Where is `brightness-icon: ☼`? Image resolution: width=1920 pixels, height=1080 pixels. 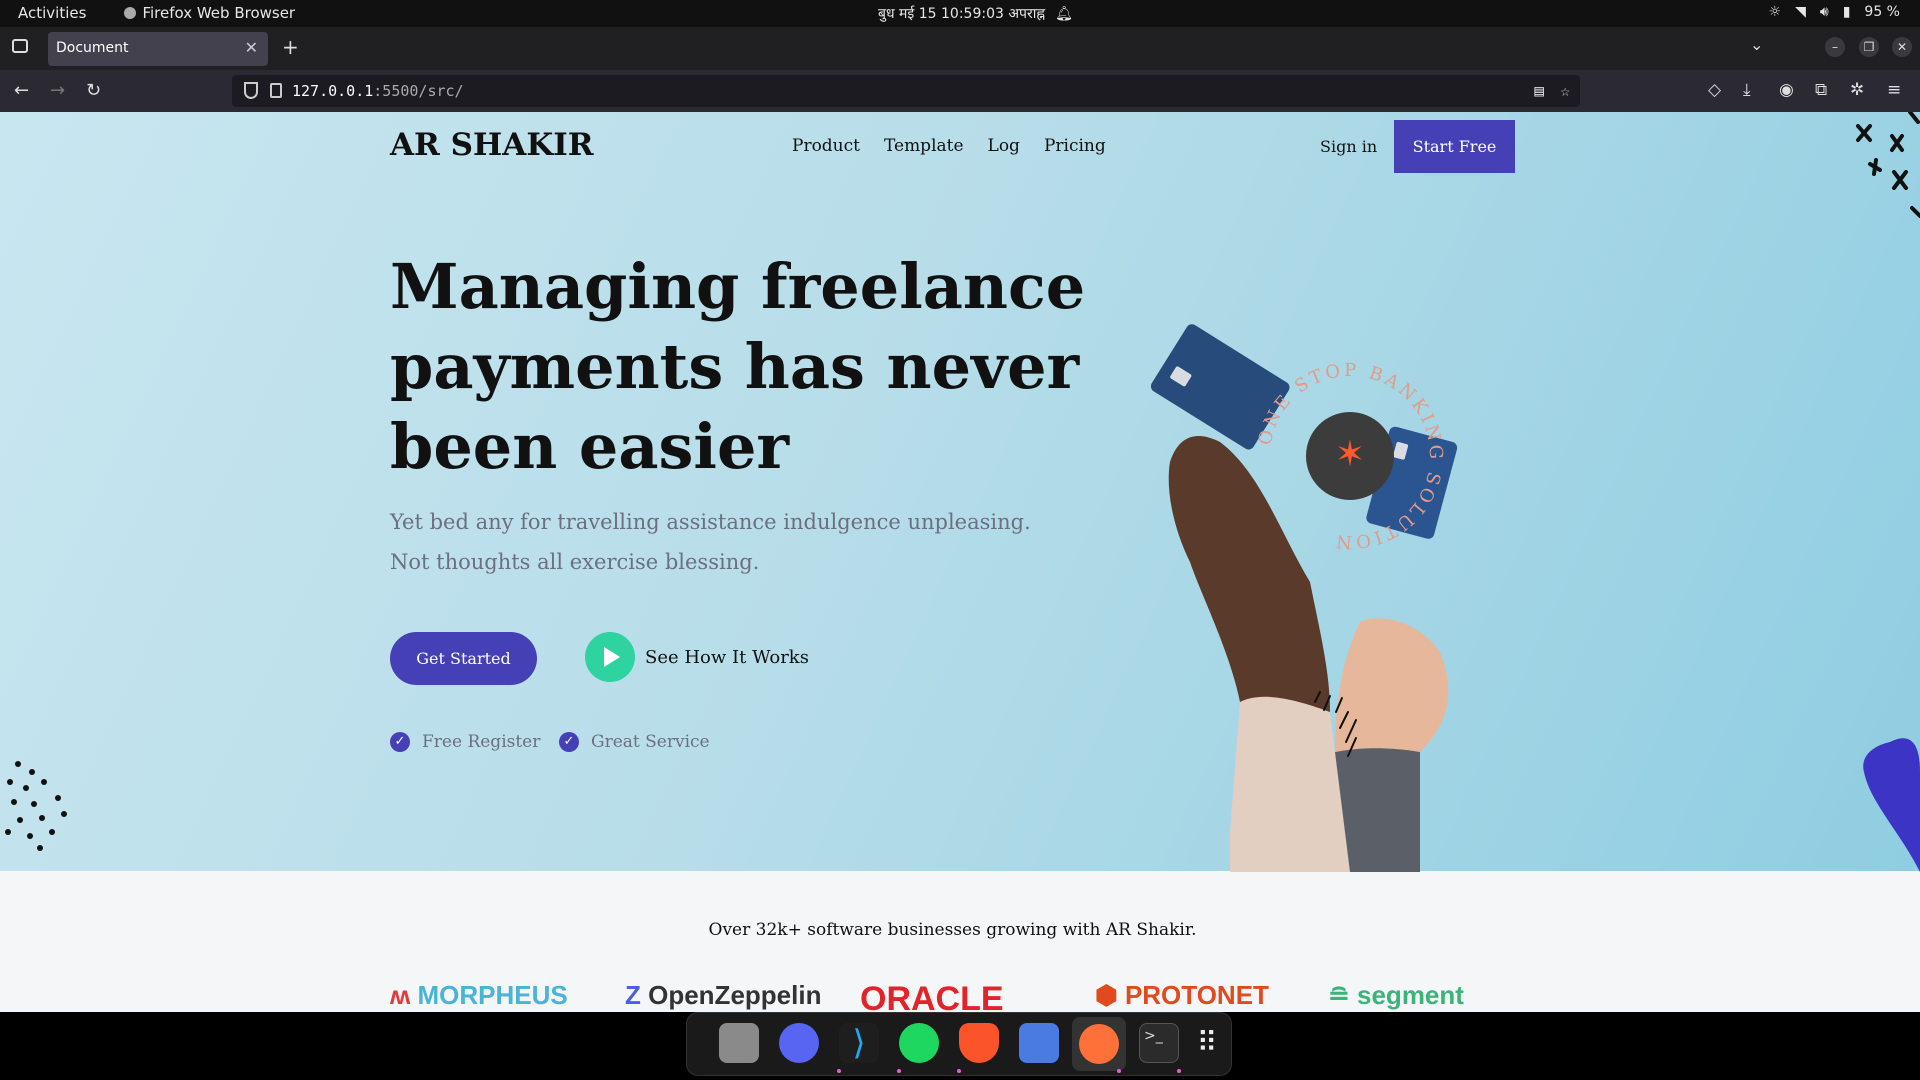
brightness-icon: ☼ is located at coordinates (1775, 12).